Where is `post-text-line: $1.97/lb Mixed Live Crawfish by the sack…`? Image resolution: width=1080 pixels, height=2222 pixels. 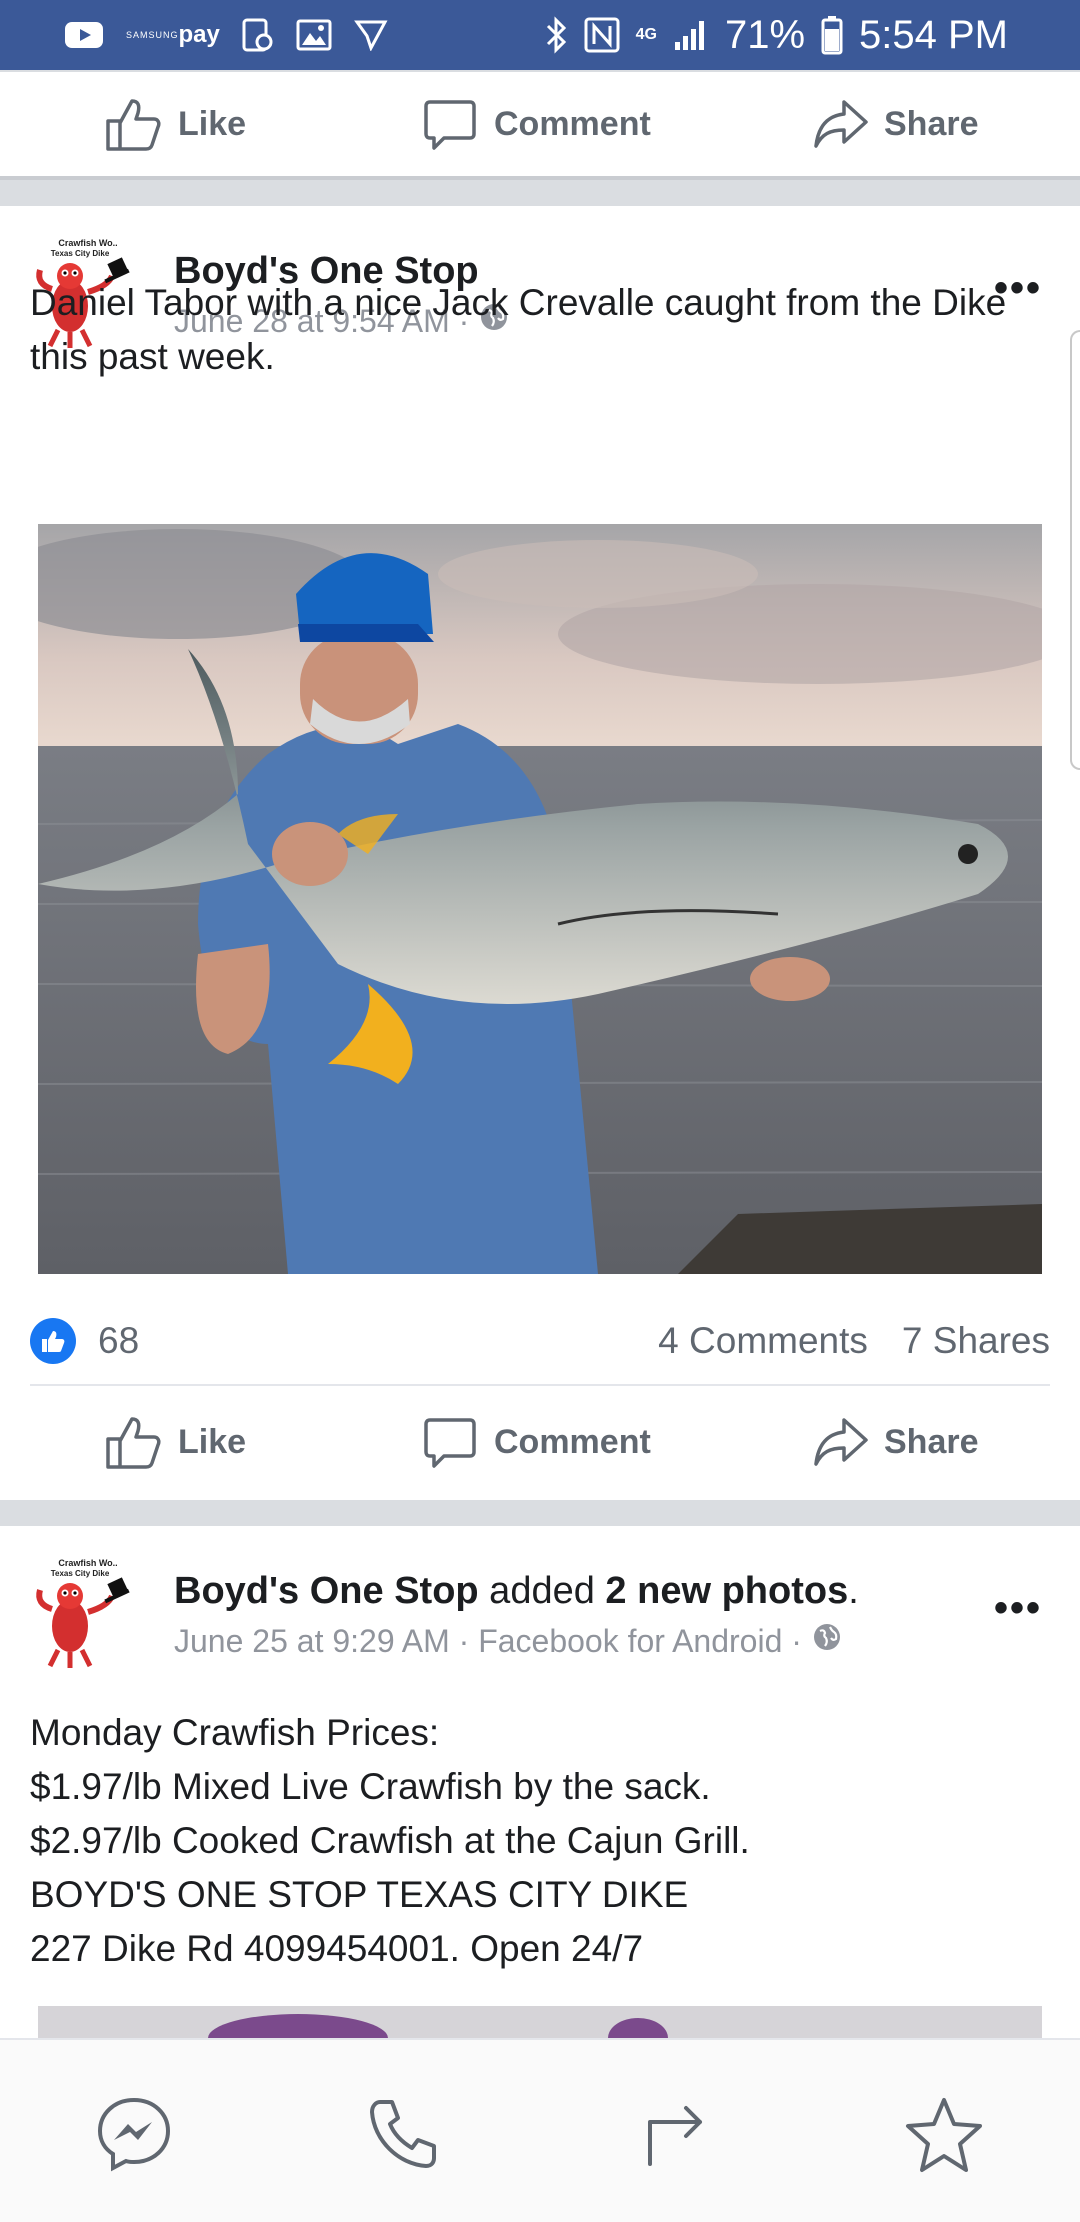 post-text-line: $1.97/lb Mixed Live Crawfish by the sack… is located at coordinates (370, 1786).